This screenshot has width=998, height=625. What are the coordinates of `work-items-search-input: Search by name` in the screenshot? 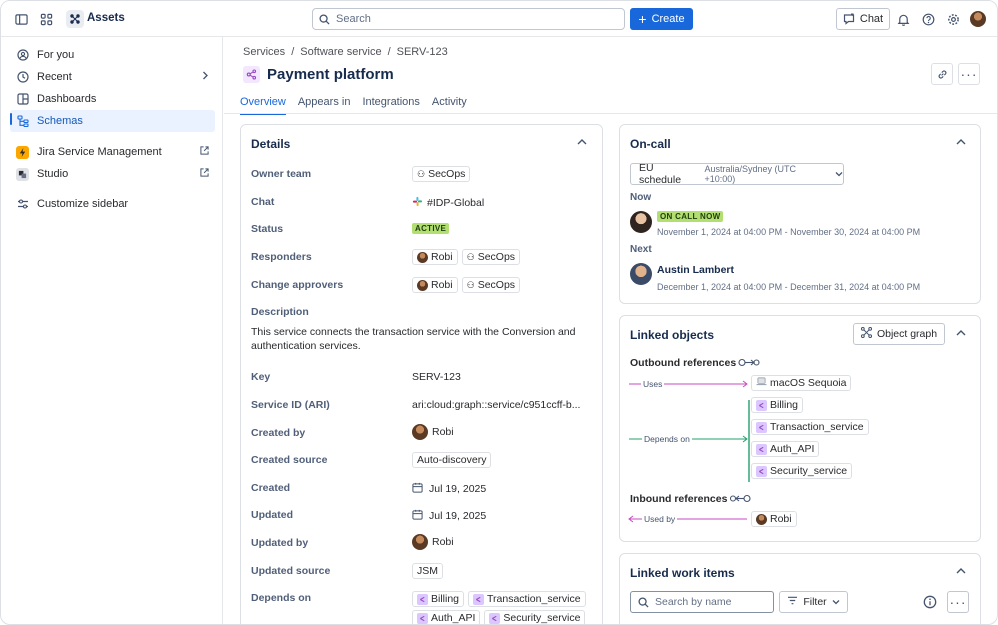 It's located at (702, 602).